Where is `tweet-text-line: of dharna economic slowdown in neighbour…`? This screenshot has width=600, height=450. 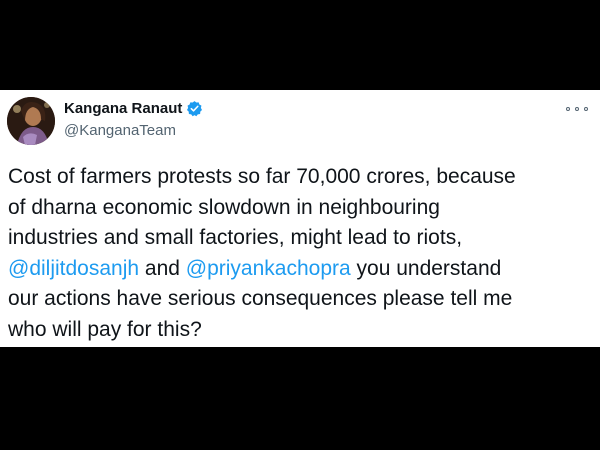 tweet-text-line: of dharna economic slowdown in neighbour… is located at coordinates (224, 207).